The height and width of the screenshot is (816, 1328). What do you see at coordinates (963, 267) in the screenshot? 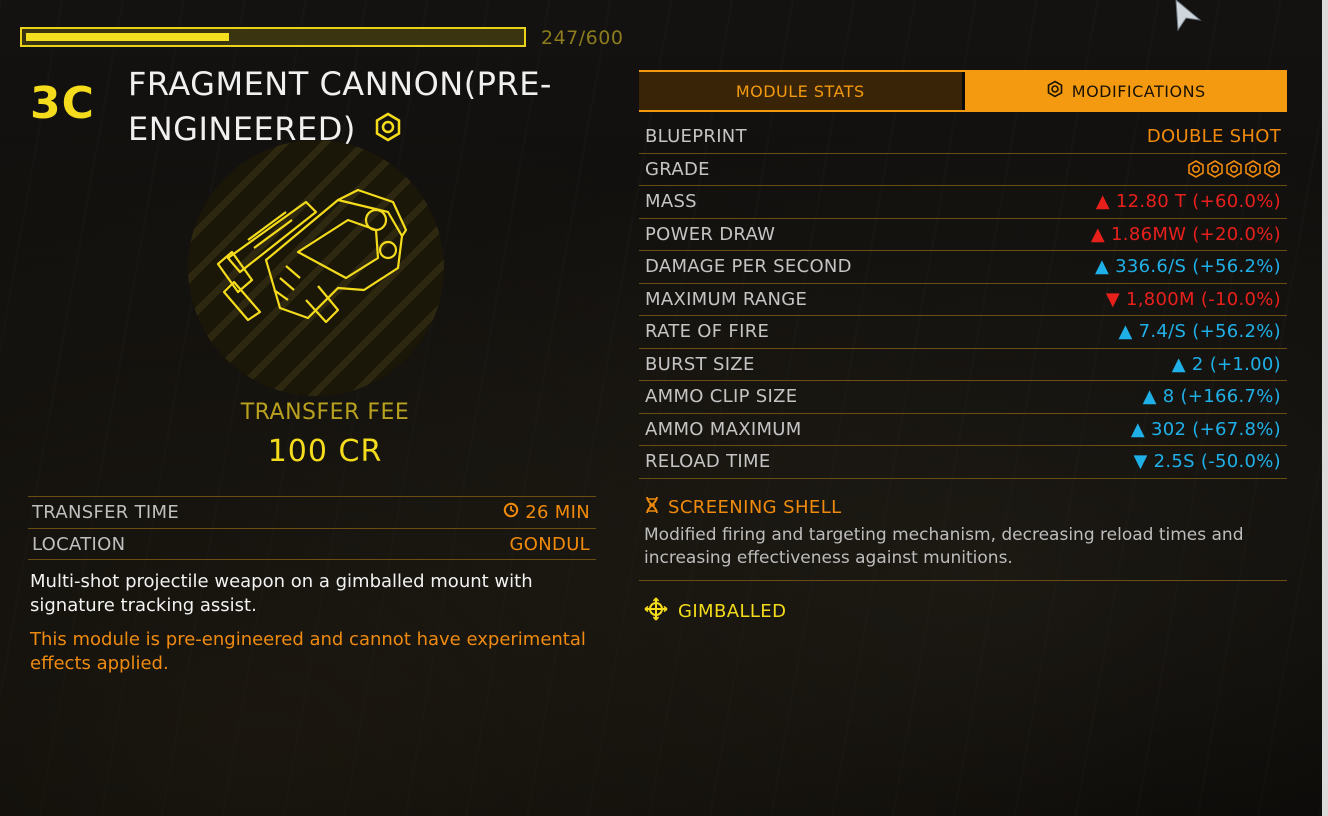
I see `stat-row-damage-per-second: DAMAGE PER SECOND ▲ 336.6/S (+56.2%)` at bounding box center [963, 267].